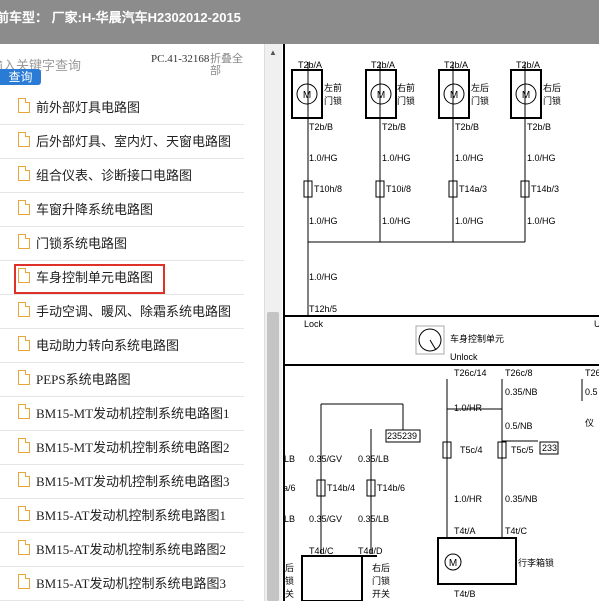  Describe the element at coordinates (406, 87) in the screenshot. I see `motor2-name-1: 右前` at that location.